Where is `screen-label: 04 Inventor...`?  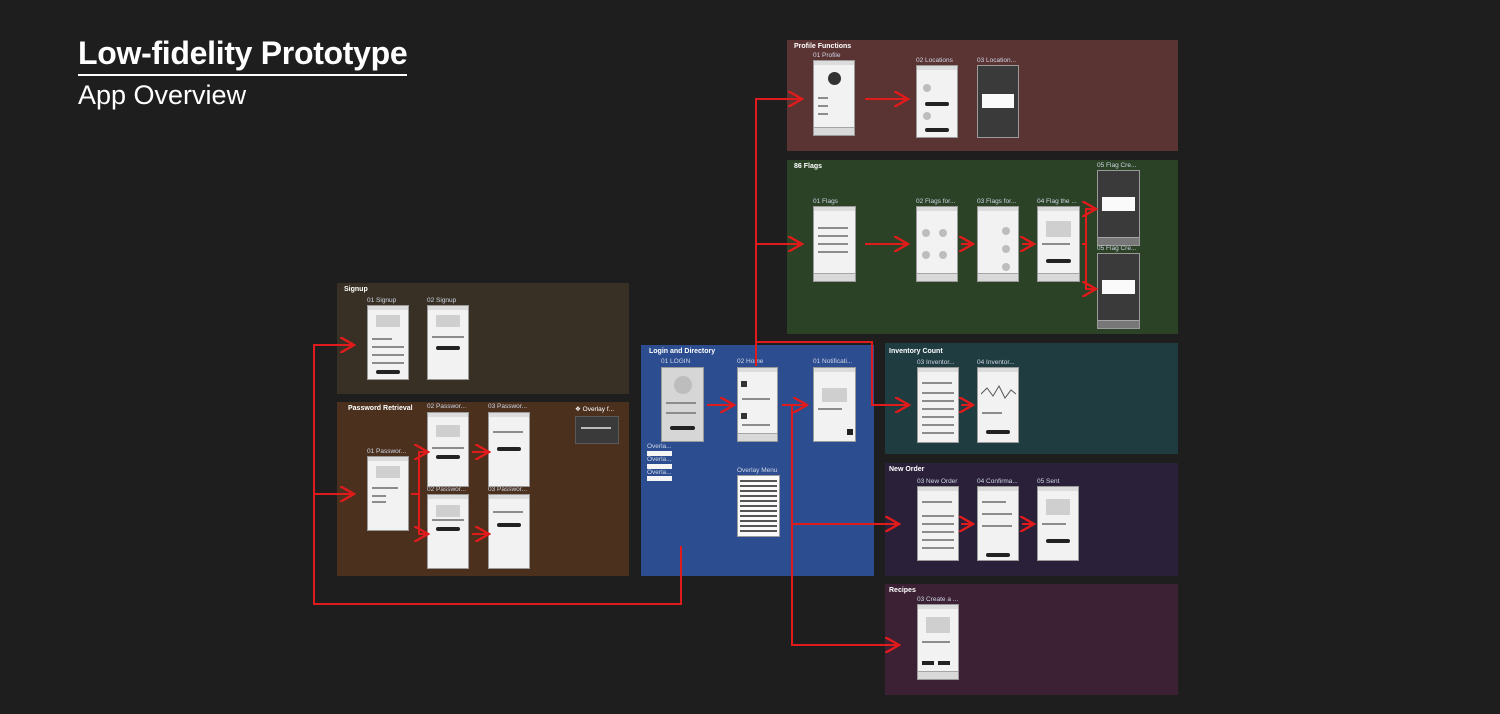
screen-label: 04 Inventor... is located at coordinates (996, 362).